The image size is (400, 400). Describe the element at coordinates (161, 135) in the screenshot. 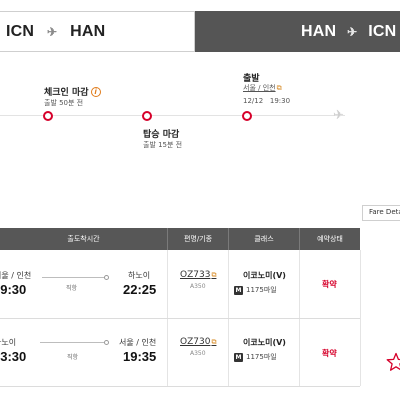

I see `boarding-label: 탑승 마감` at that location.